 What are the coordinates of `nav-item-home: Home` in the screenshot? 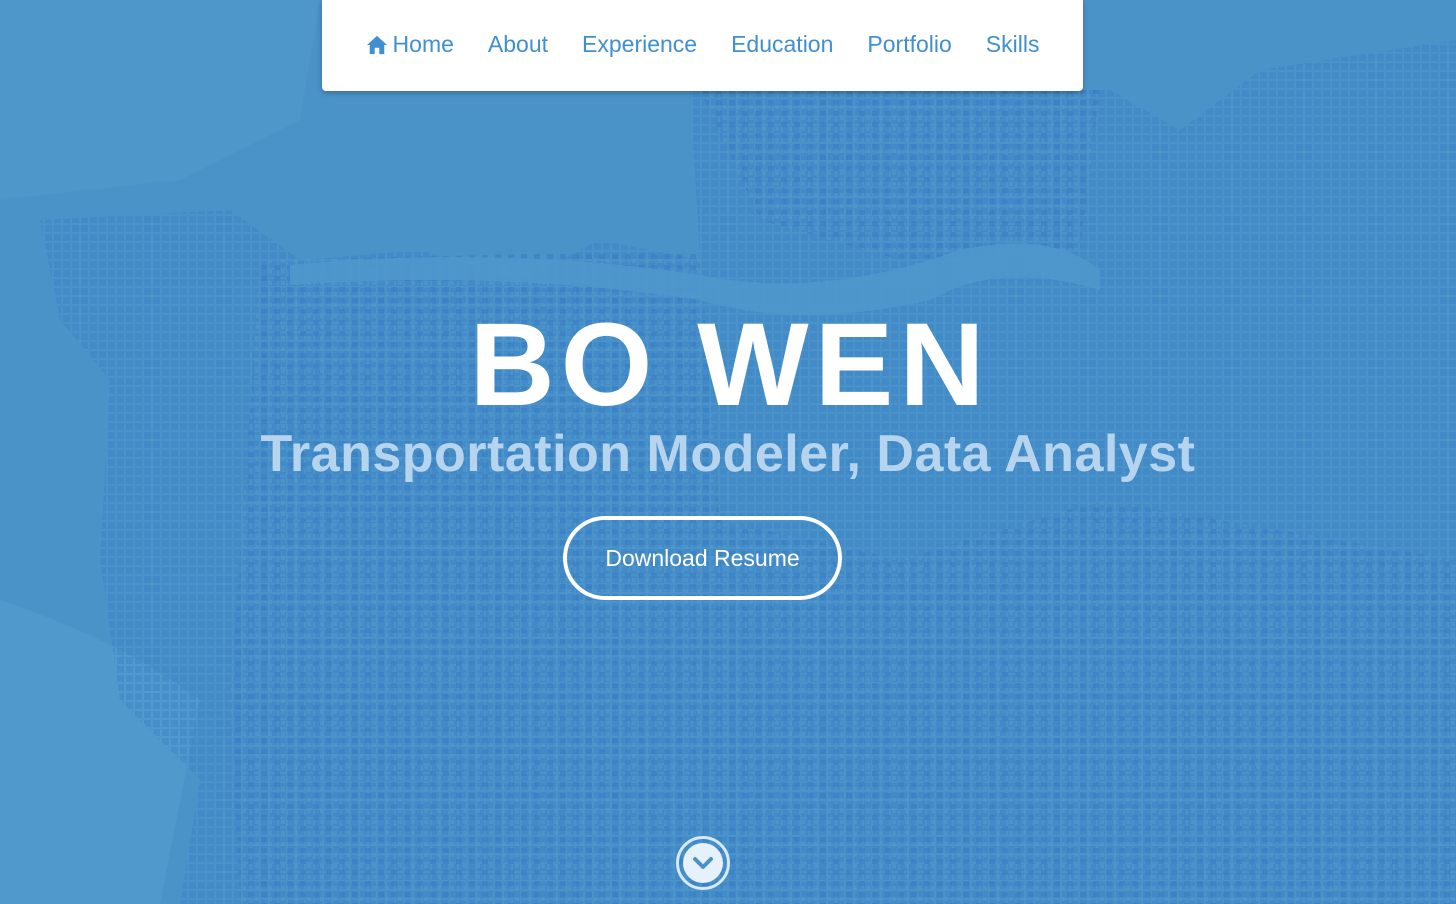 It's located at (410, 44).